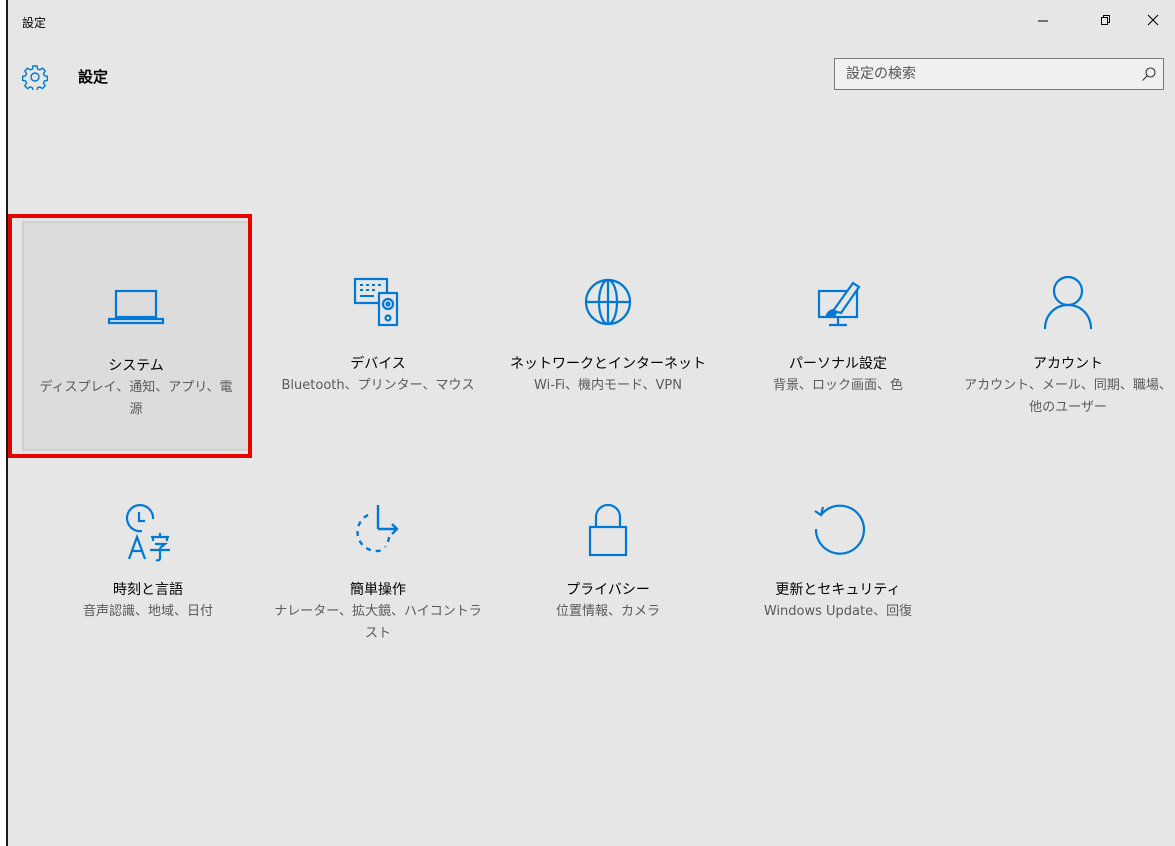 The height and width of the screenshot is (846, 1175). Describe the element at coordinates (838, 611) in the screenshot. I see `tile-description: Windows Update、回復` at that location.